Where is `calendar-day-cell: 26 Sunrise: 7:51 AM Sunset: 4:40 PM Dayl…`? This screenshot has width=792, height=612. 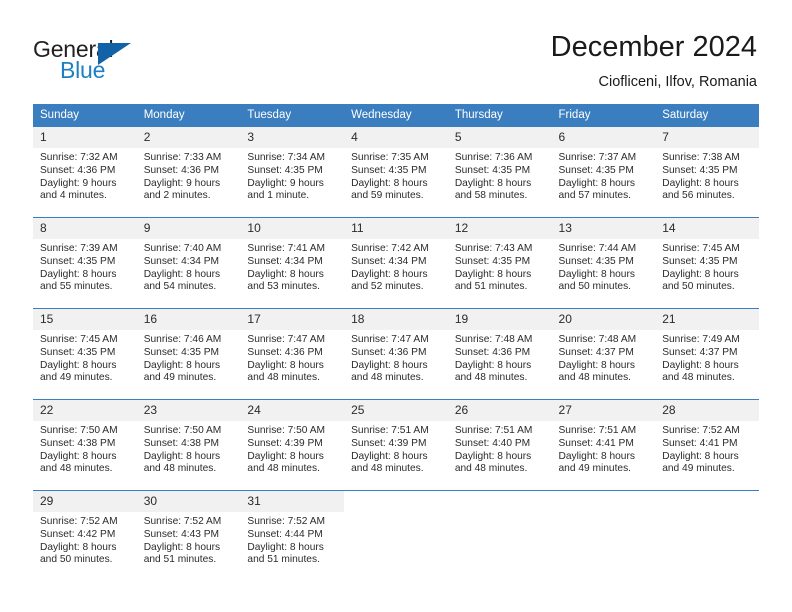 calendar-day-cell: 26 Sunrise: 7:51 AM Sunset: 4:40 PM Dayl… is located at coordinates (499, 445).